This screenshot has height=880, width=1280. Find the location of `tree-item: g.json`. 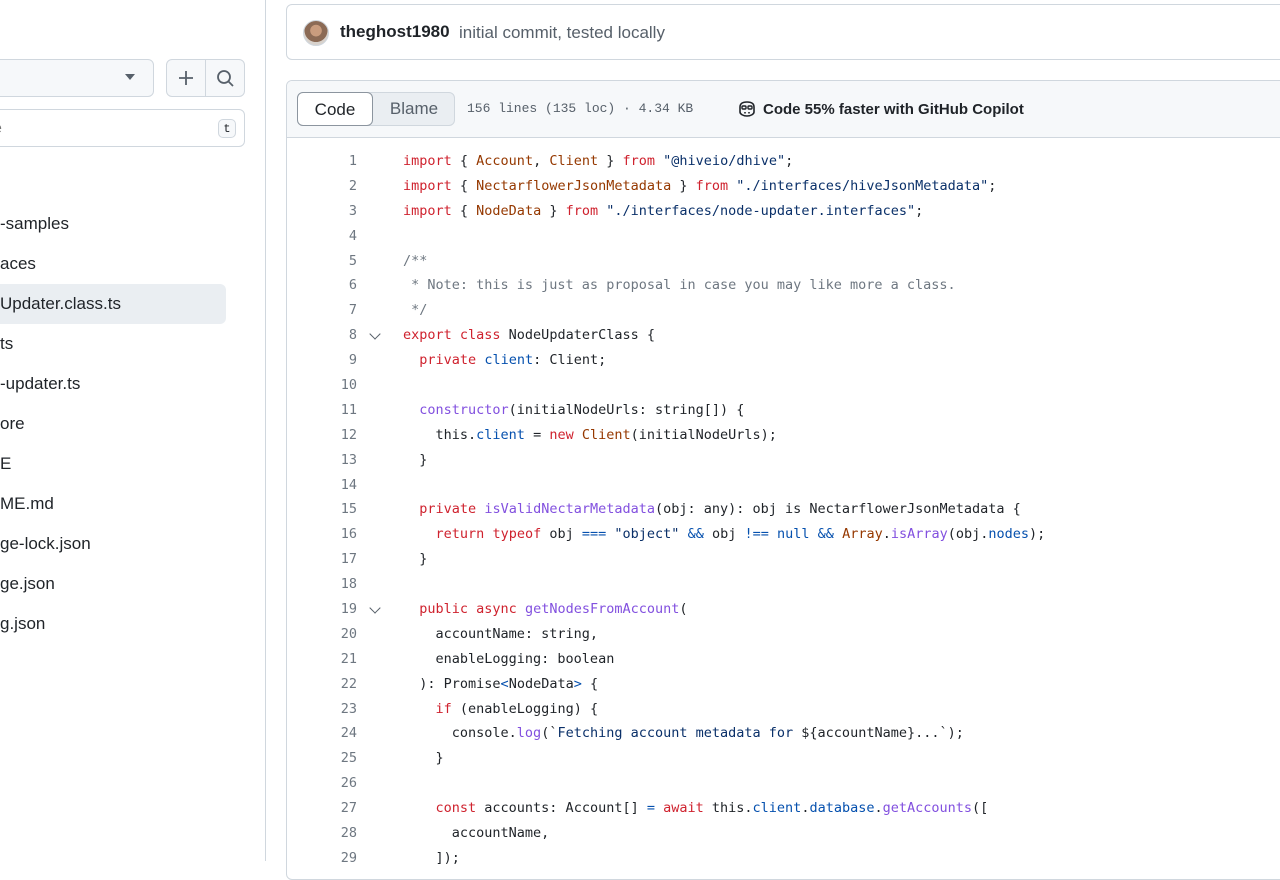

tree-item: g.json is located at coordinates (132, 624).